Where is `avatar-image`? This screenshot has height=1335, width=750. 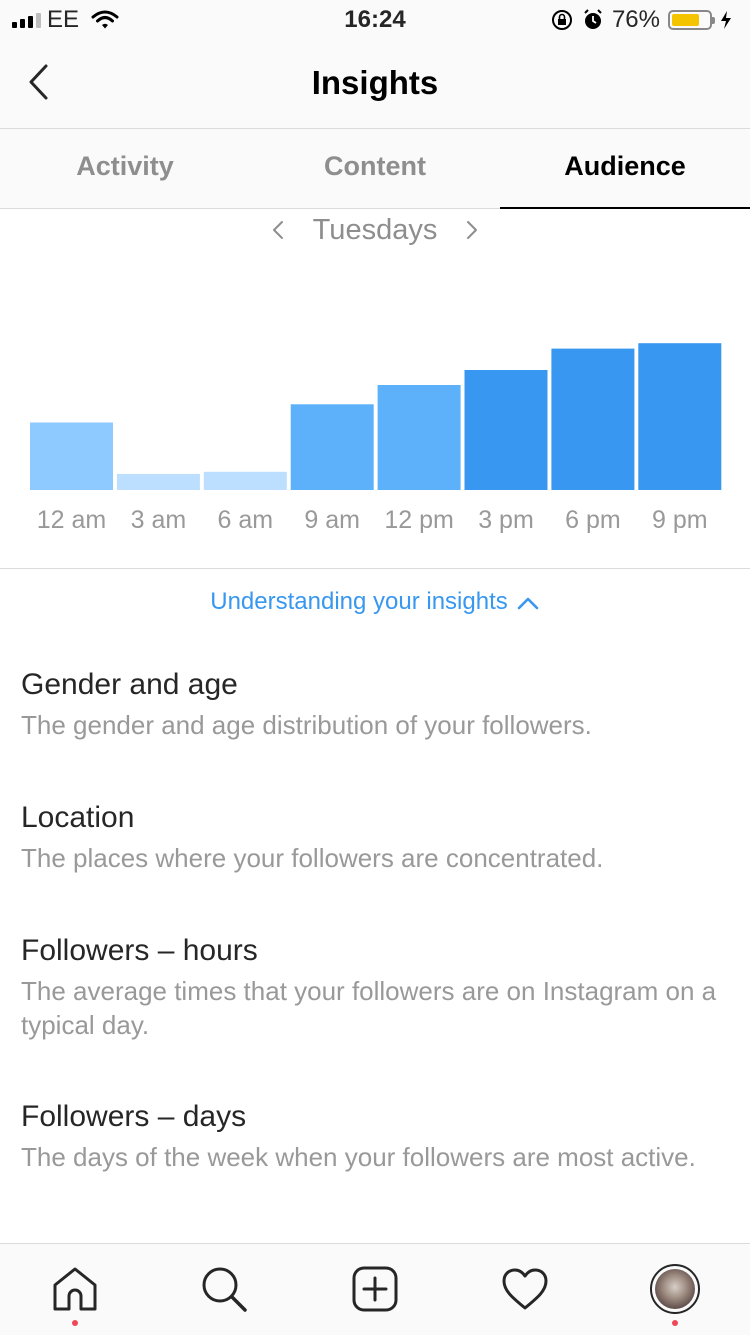 avatar-image is located at coordinates (675, 1289).